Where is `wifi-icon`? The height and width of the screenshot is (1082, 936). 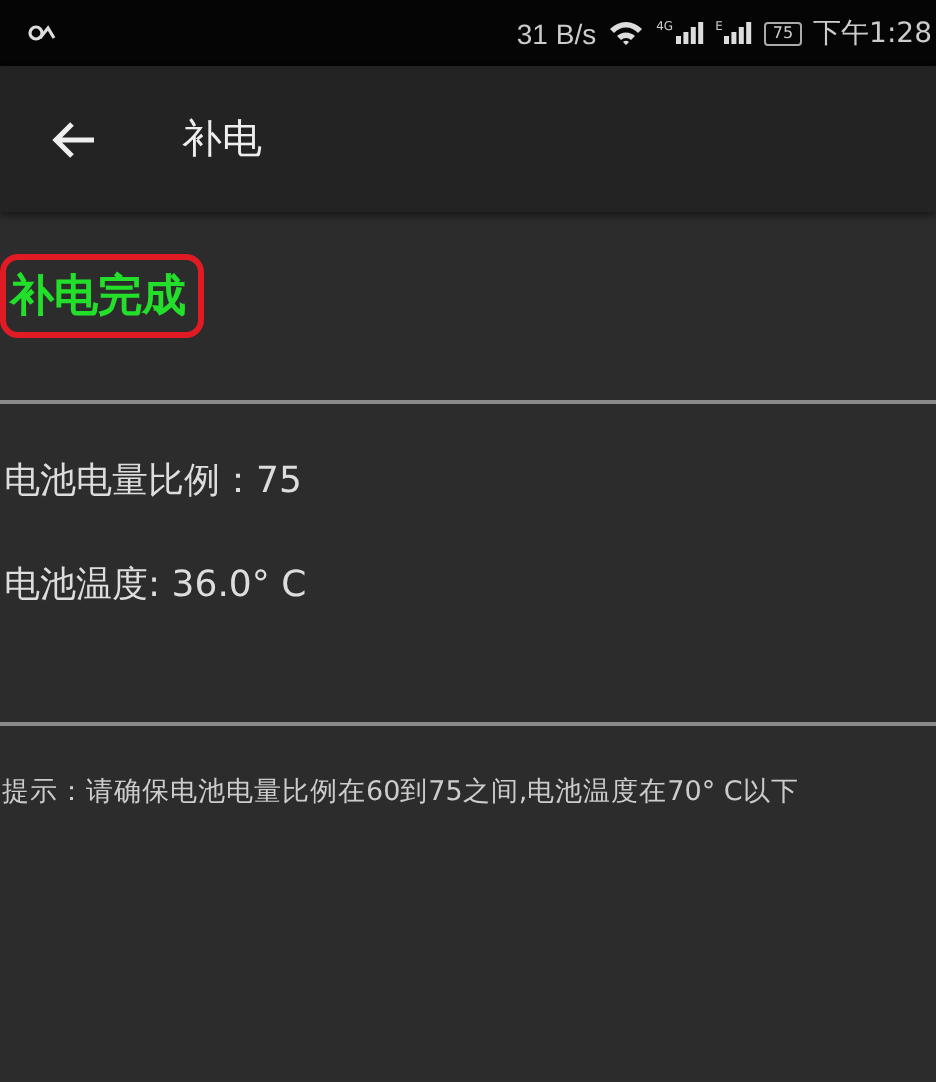
wifi-icon is located at coordinates (626, 33).